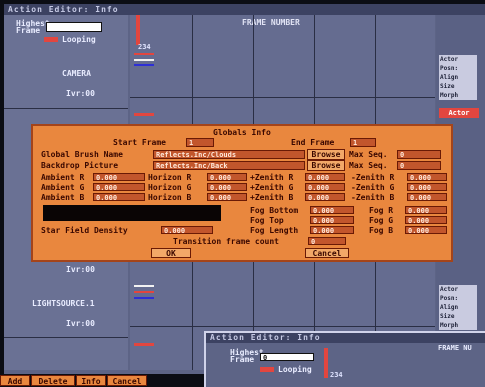 Image resolution: width=485 pixels, height=387 pixels. What do you see at coordinates (325, 177) in the screenshot?
I see `zenith-pos-r-input: 0.000` at bounding box center [325, 177].